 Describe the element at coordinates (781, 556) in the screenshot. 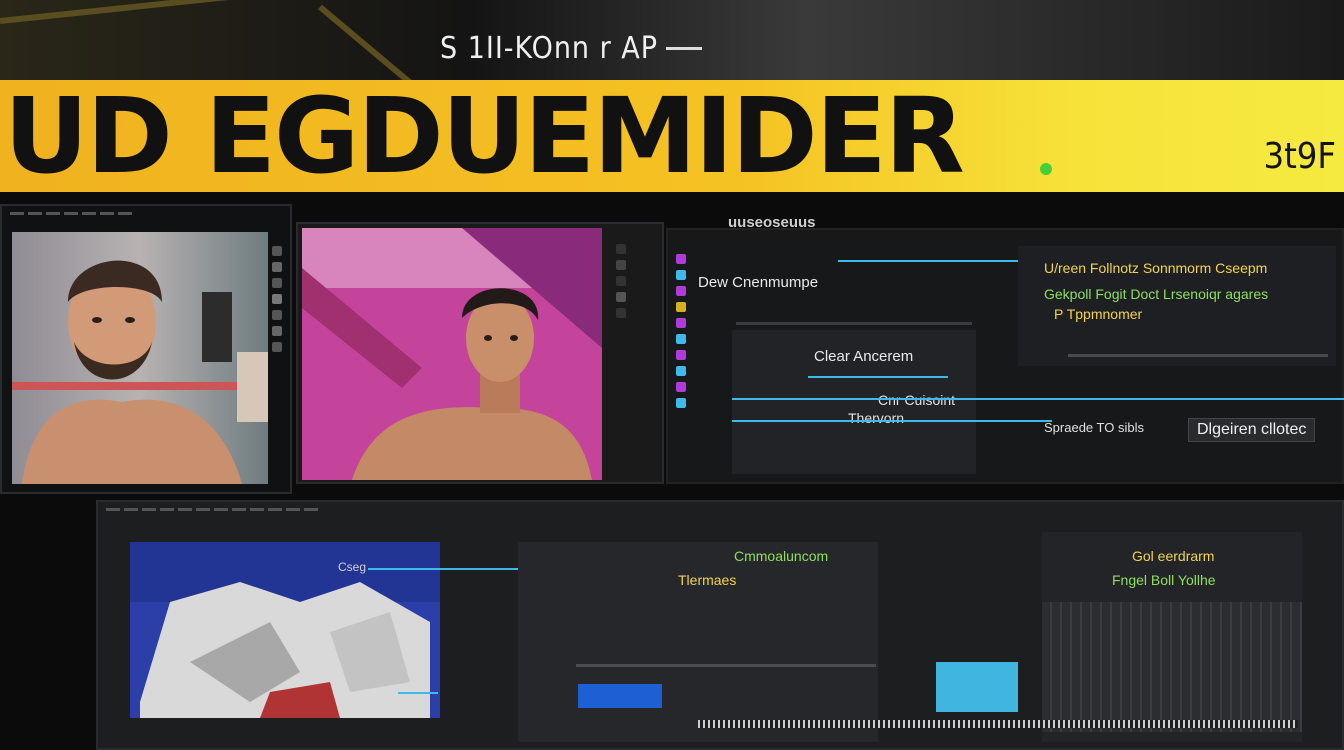

I see `center-label-1: Cmmoaluncom` at that location.